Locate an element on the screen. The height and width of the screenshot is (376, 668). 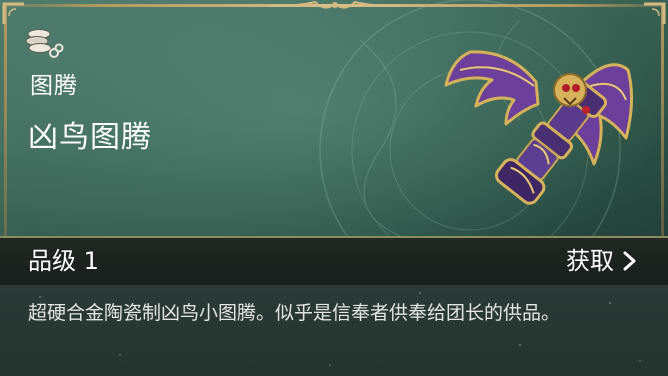
item-name: 凶鸟图腾 is located at coordinates (90, 137).